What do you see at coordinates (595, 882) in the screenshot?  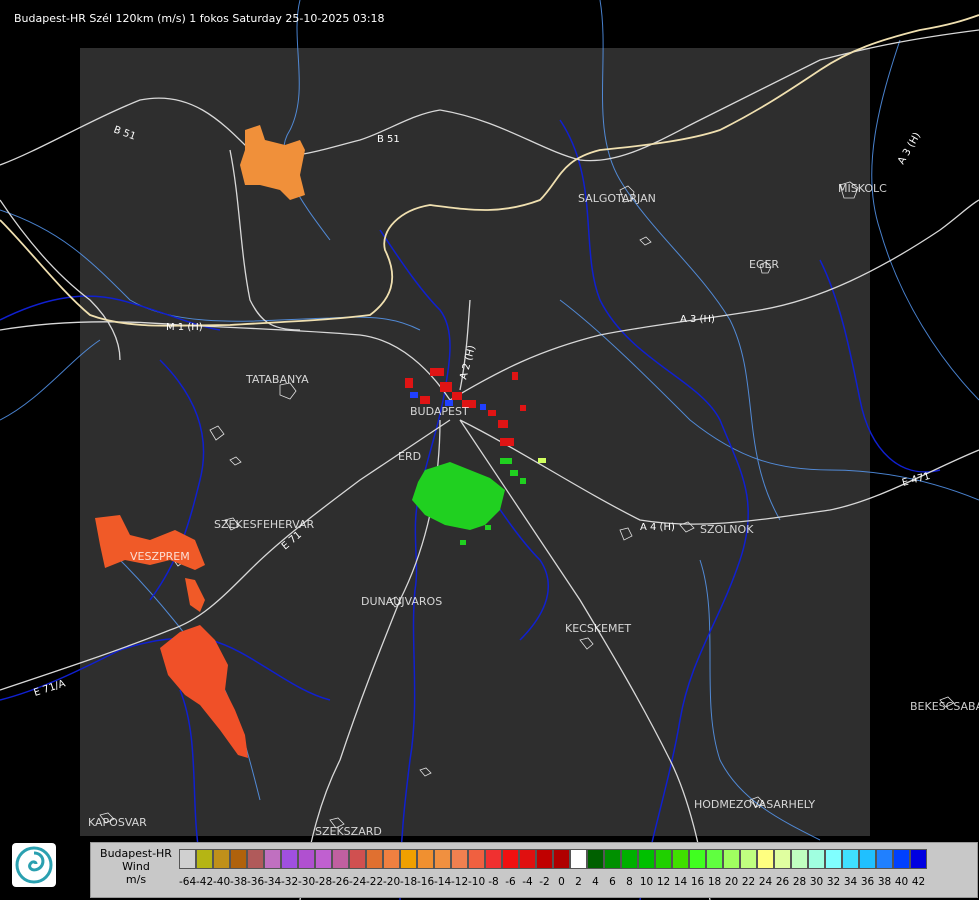 I see `legend-tick-label: 4` at bounding box center [595, 882].